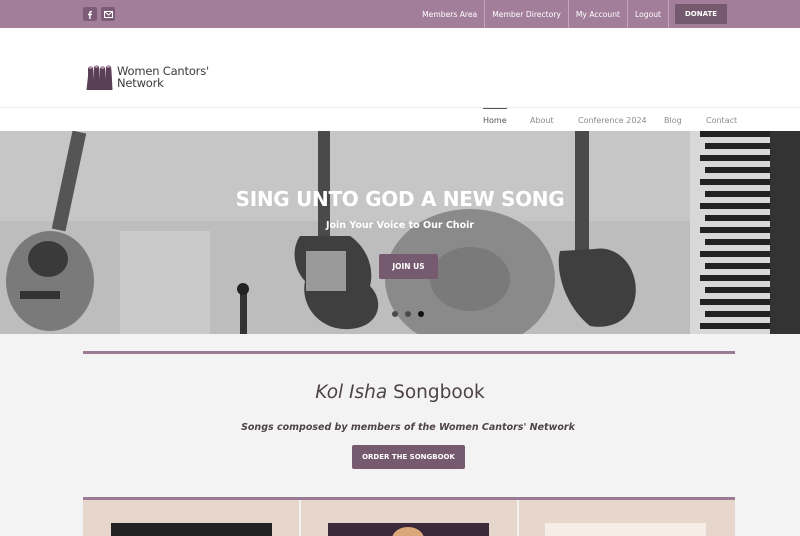 The height and width of the screenshot is (536, 800). I want to click on section-divider-top, so click(409, 352).